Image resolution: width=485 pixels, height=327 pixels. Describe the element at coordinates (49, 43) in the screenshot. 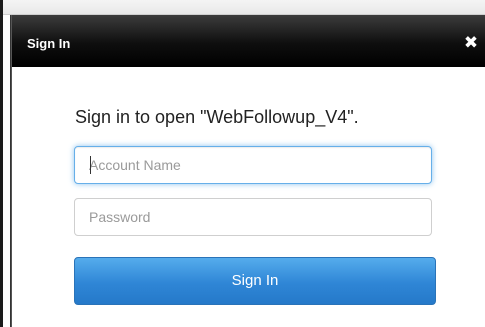

I see `dialog-title: Sign In` at that location.